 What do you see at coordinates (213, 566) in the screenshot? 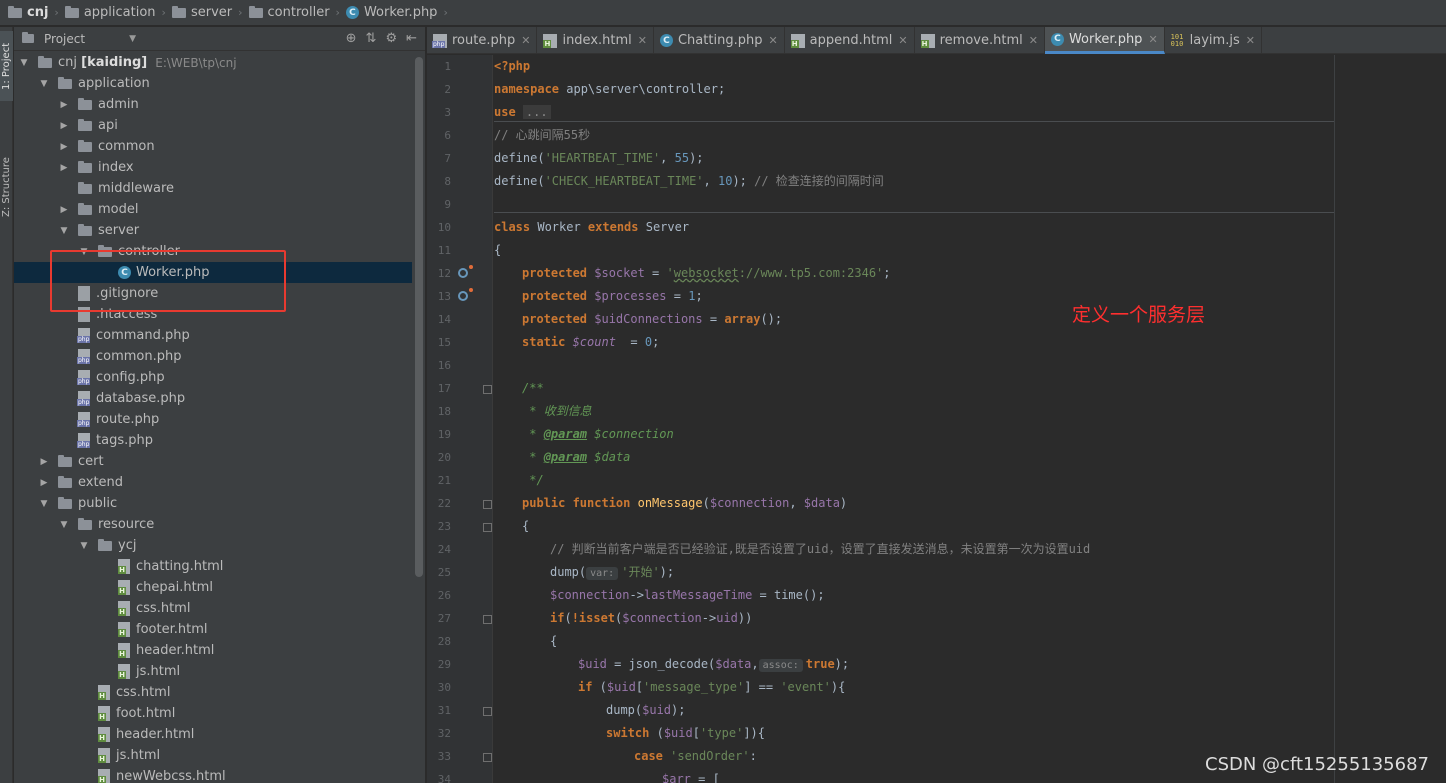
I see `tree-item-chatting-html: chatting.html` at bounding box center [213, 566].